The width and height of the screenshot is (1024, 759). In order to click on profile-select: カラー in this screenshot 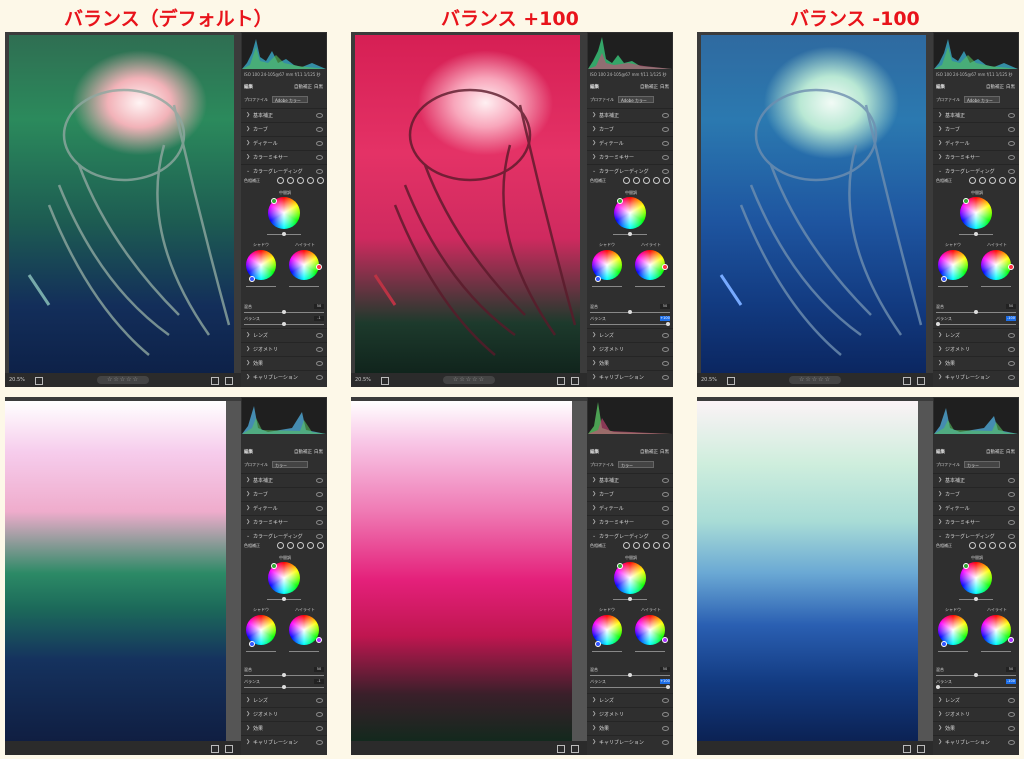, I will do `click(290, 464)`.